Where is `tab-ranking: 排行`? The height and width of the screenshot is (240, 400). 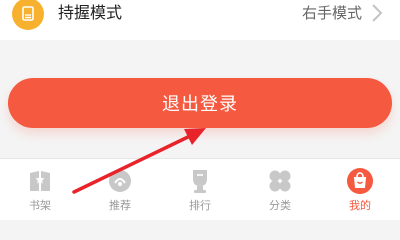 tab-ranking: 排行 is located at coordinates (200, 189).